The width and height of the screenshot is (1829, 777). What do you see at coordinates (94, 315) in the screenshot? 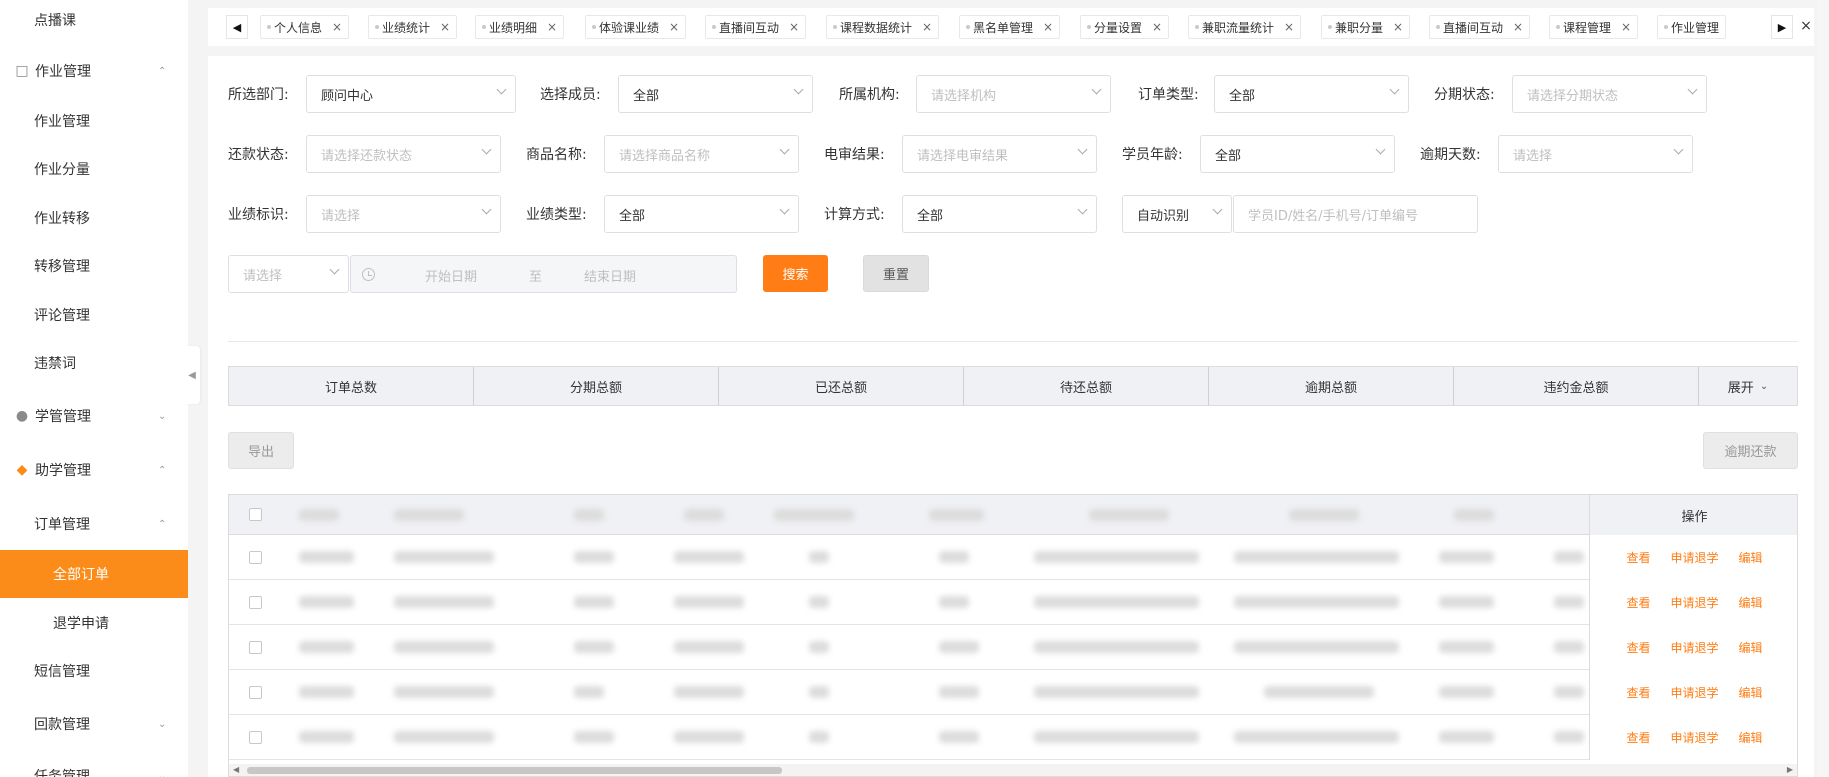
I see `sidebar-item-comments: 评论管理` at bounding box center [94, 315].